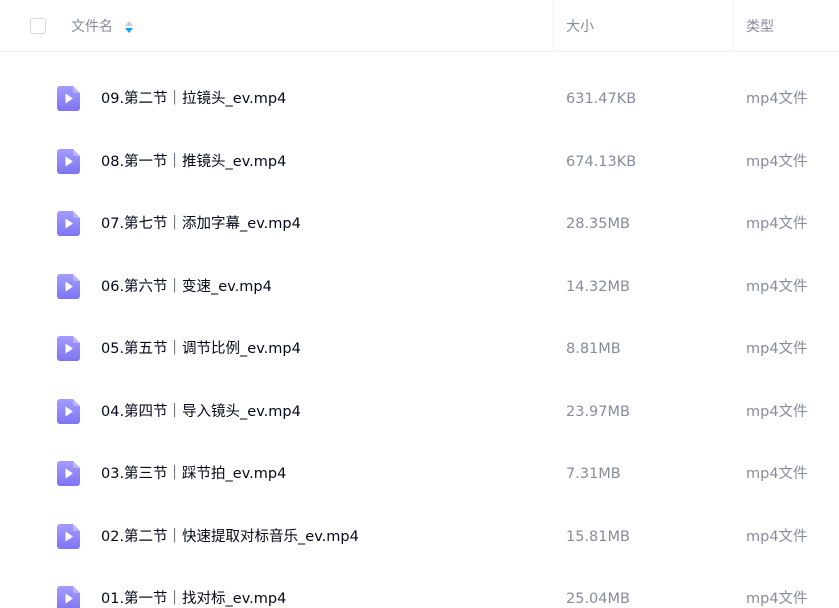 This screenshot has width=839, height=608. What do you see at coordinates (230, 537) in the screenshot?
I see `file-name: 02.第二节｜快速提取对标音乐_ev.mp4` at bounding box center [230, 537].